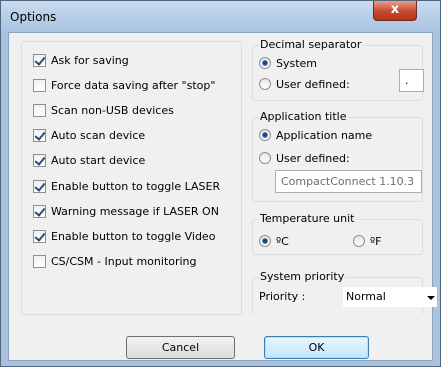 The image size is (441, 367). I want to click on fahrenheit-label: ºF, so click(376, 241).